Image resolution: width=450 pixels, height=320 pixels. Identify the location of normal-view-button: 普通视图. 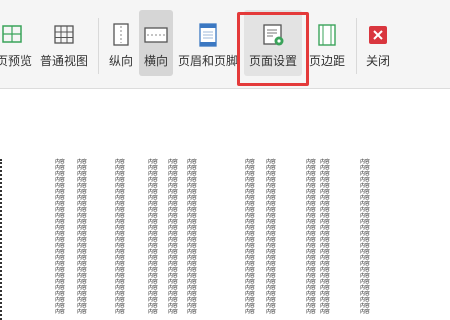
(64, 43).